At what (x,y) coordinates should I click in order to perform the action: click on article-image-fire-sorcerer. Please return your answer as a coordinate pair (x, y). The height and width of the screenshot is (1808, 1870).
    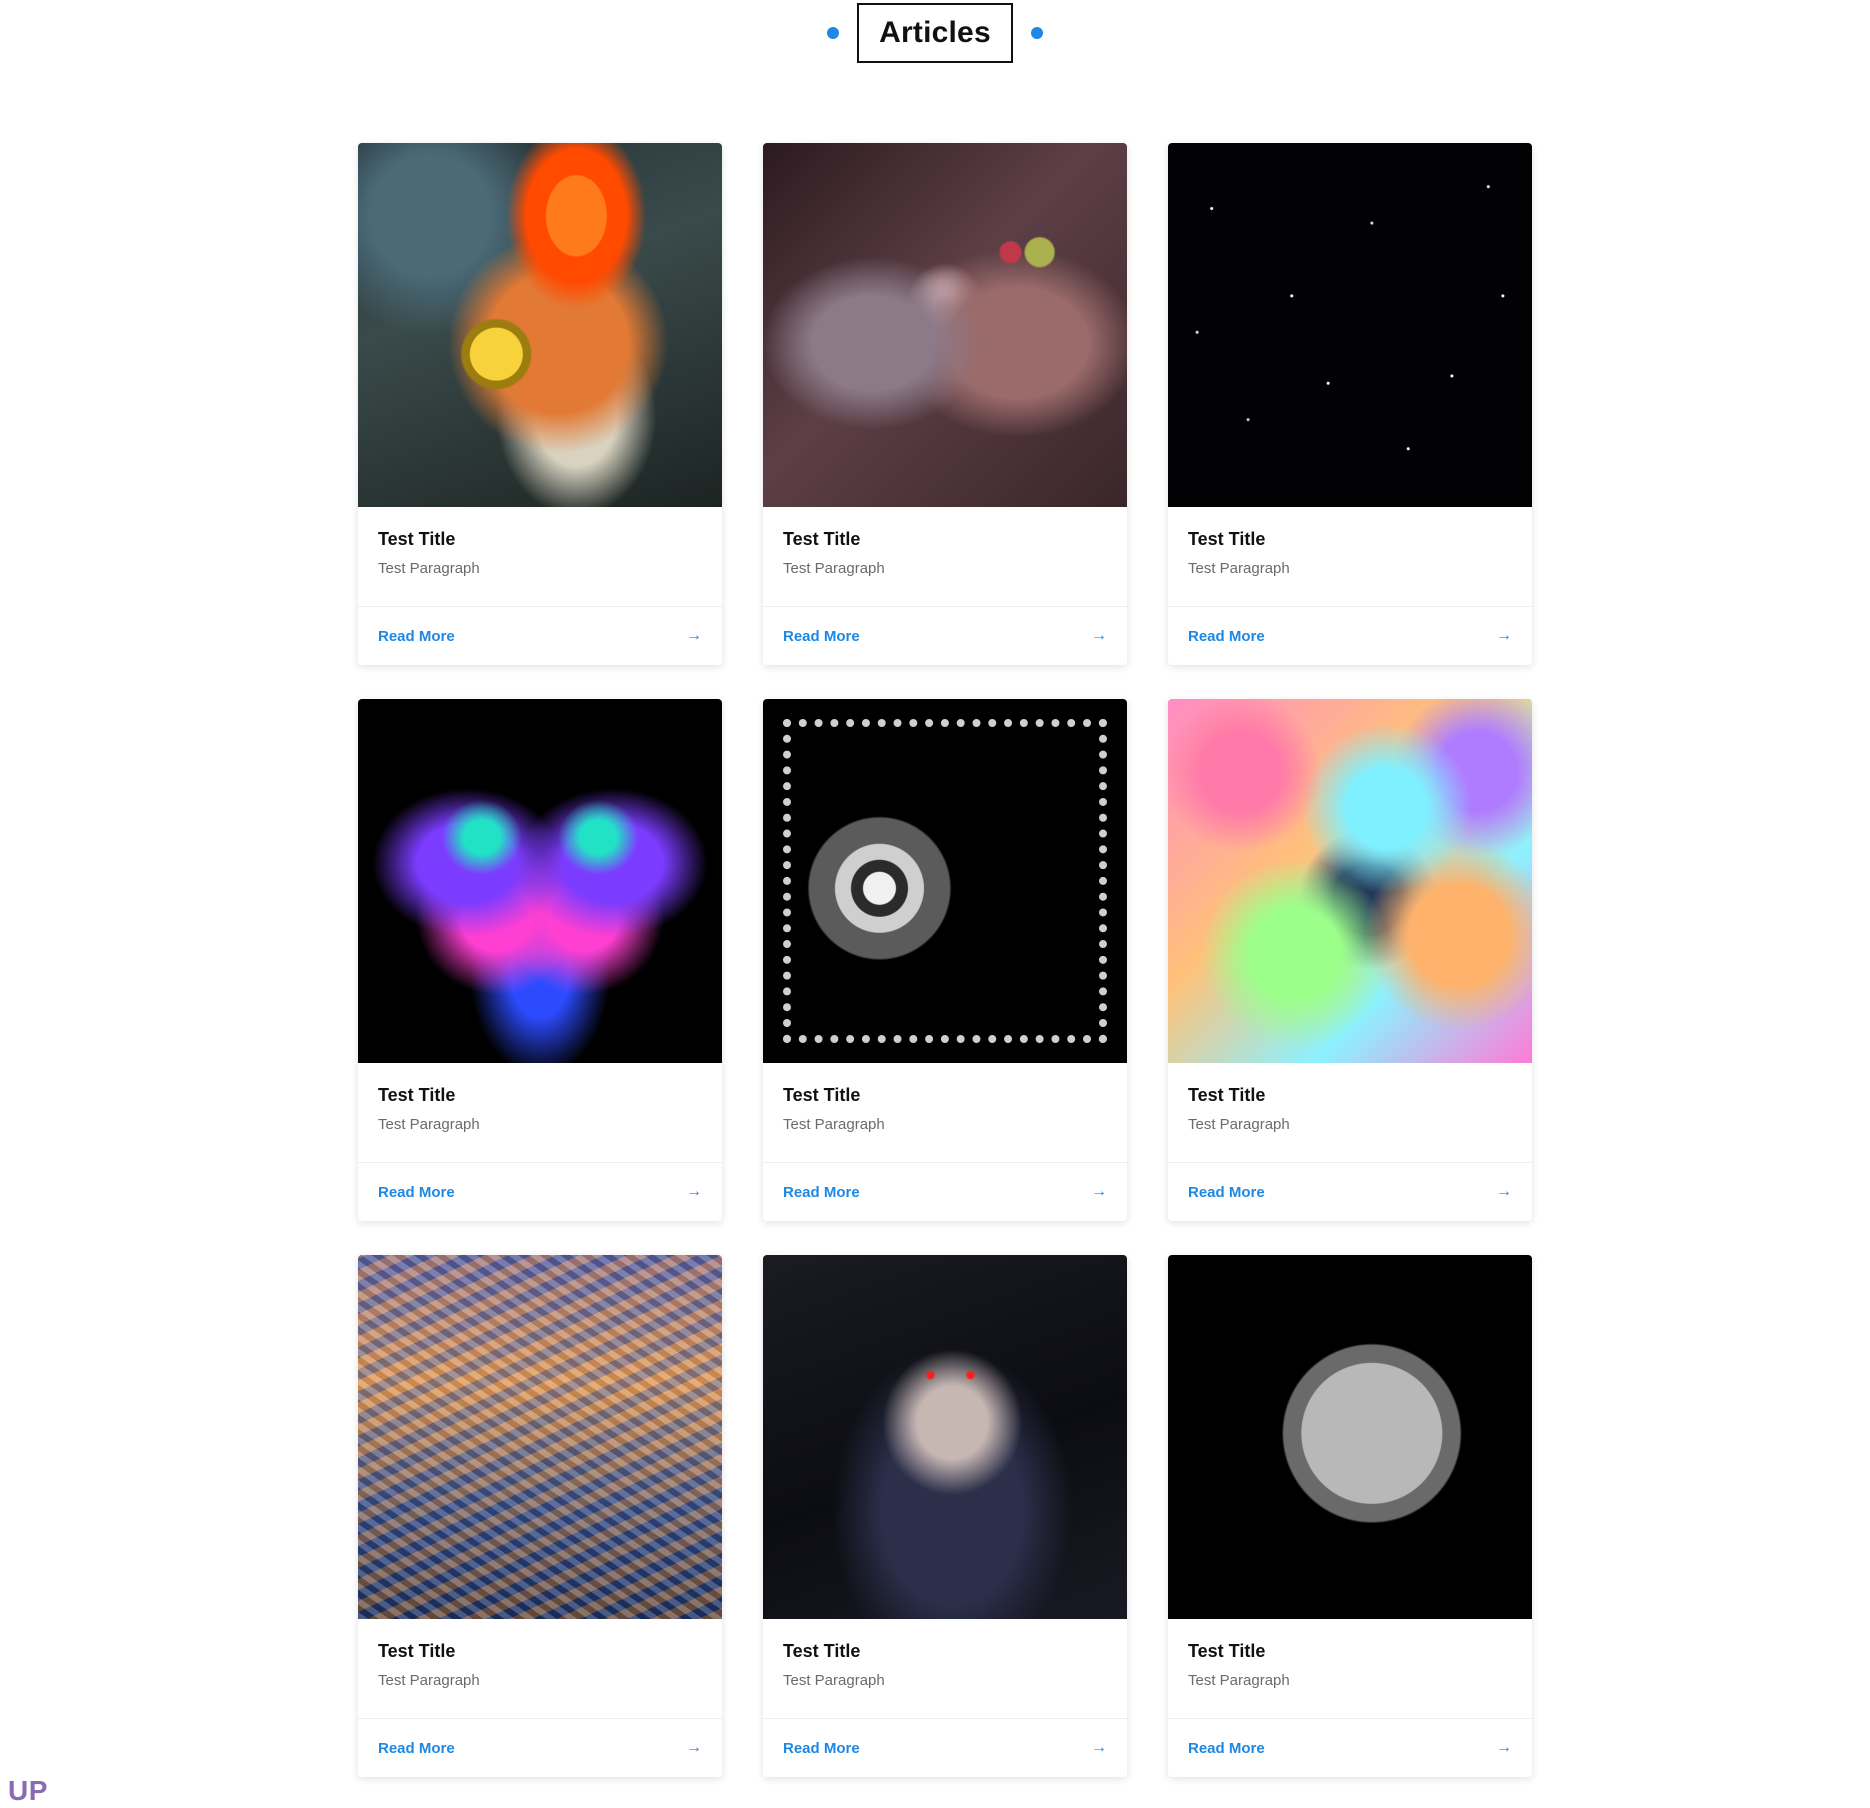
    Looking at the image, I should click on (540, 325).